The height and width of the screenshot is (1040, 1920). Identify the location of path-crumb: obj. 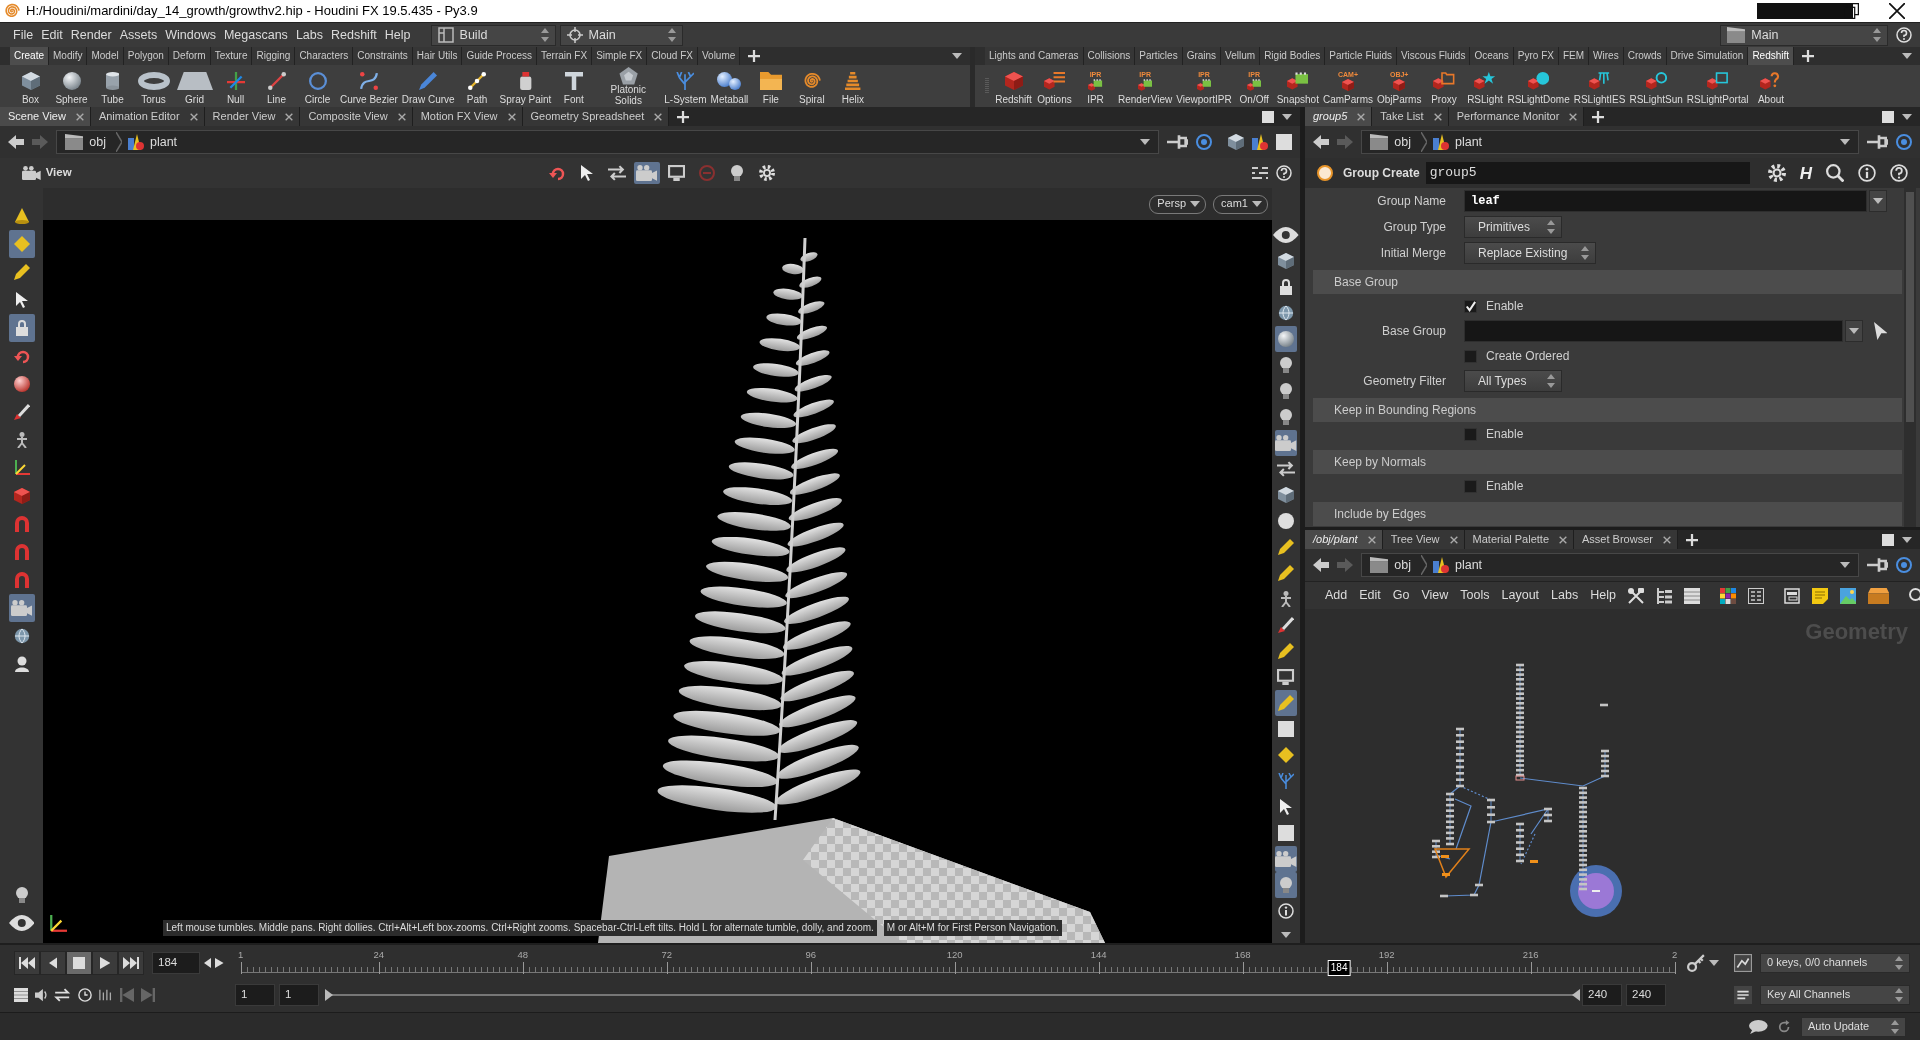
(1392, 142).